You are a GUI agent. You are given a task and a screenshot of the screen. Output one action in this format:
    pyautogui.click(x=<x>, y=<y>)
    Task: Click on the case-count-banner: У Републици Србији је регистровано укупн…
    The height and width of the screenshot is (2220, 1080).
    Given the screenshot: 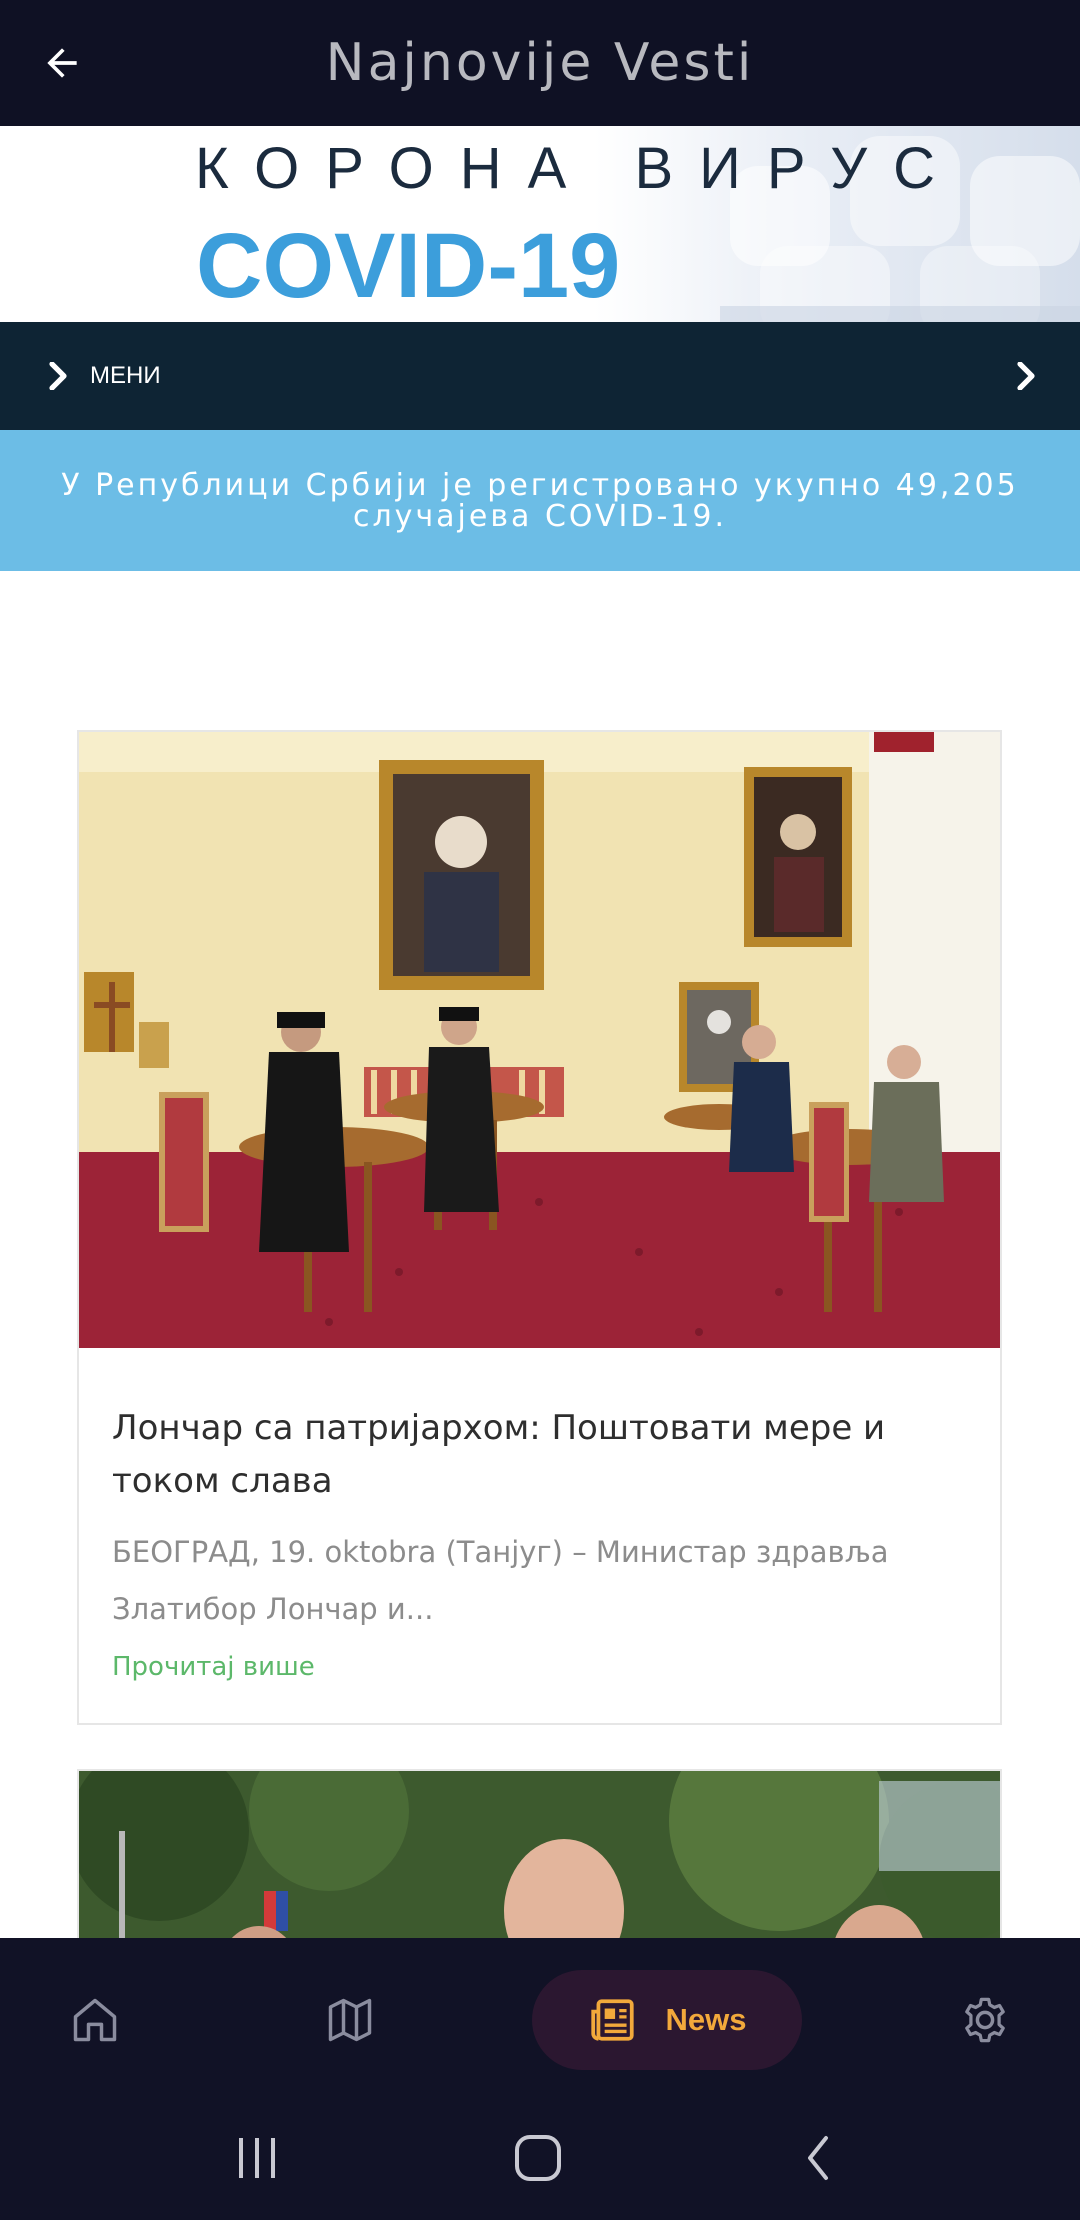 What is the action you would take?
    pyautogui.click(x=540, y=500)
    